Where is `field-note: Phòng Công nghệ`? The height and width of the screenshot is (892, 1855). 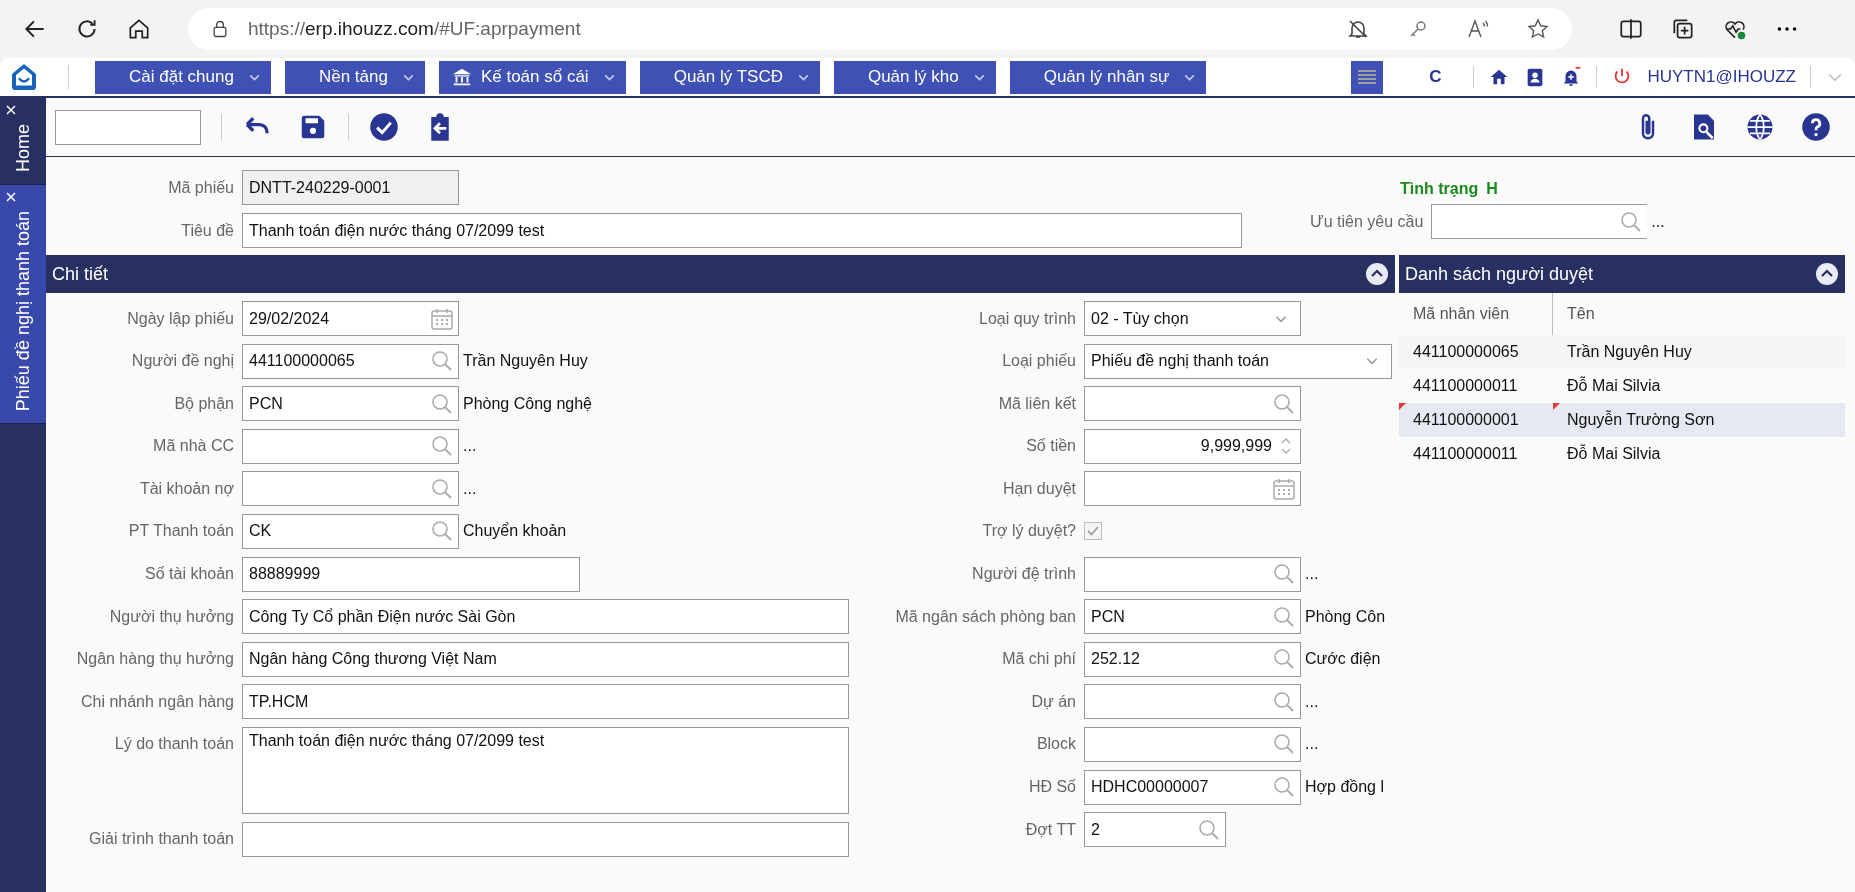
field-note: Phòng Công nghệ is located at coordinates (527, 403).